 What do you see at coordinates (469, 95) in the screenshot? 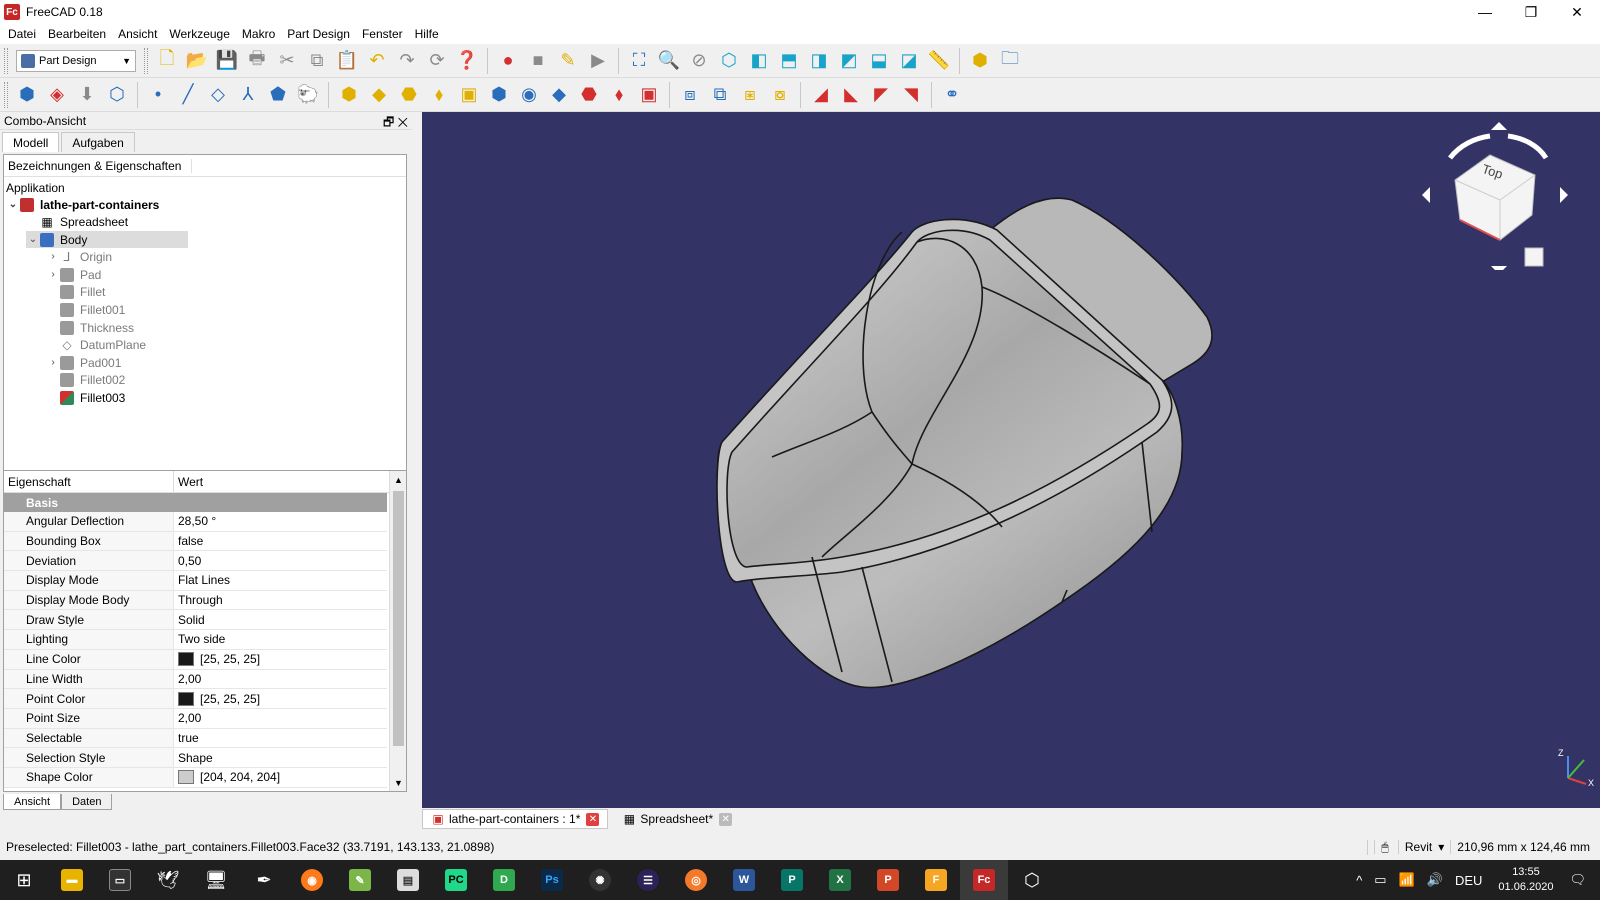
I see `additive-primitive-icon: ▣` at bounding box center [469, 95].